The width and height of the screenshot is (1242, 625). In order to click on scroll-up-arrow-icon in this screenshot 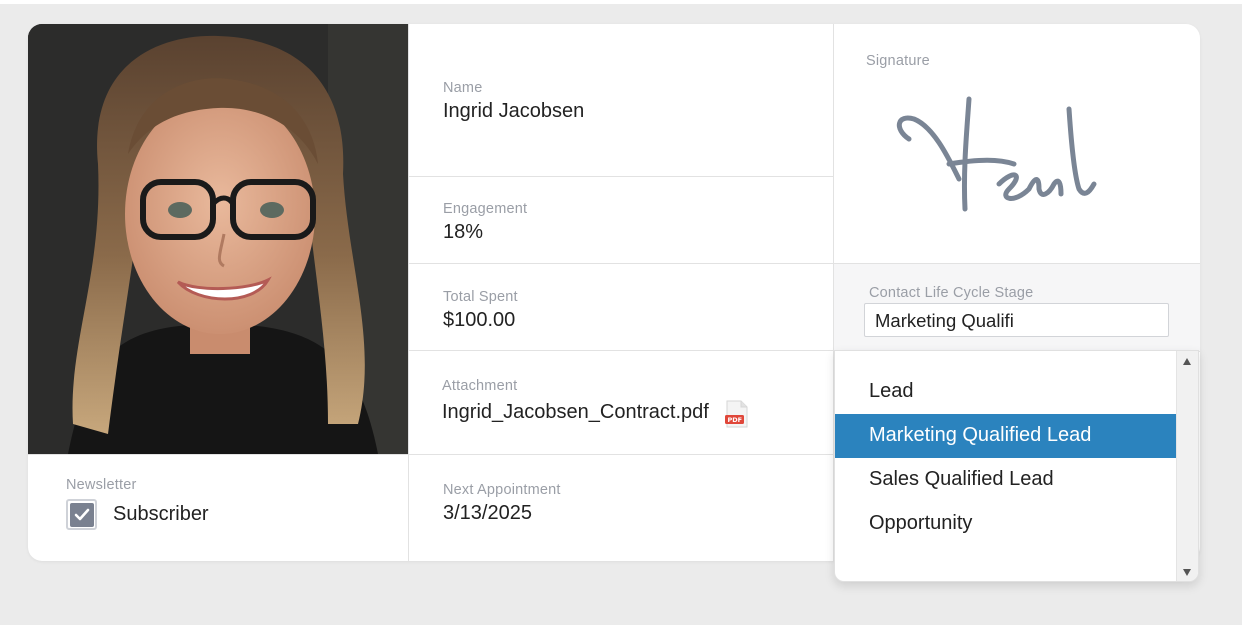, I will do `click(1187, 361)`.